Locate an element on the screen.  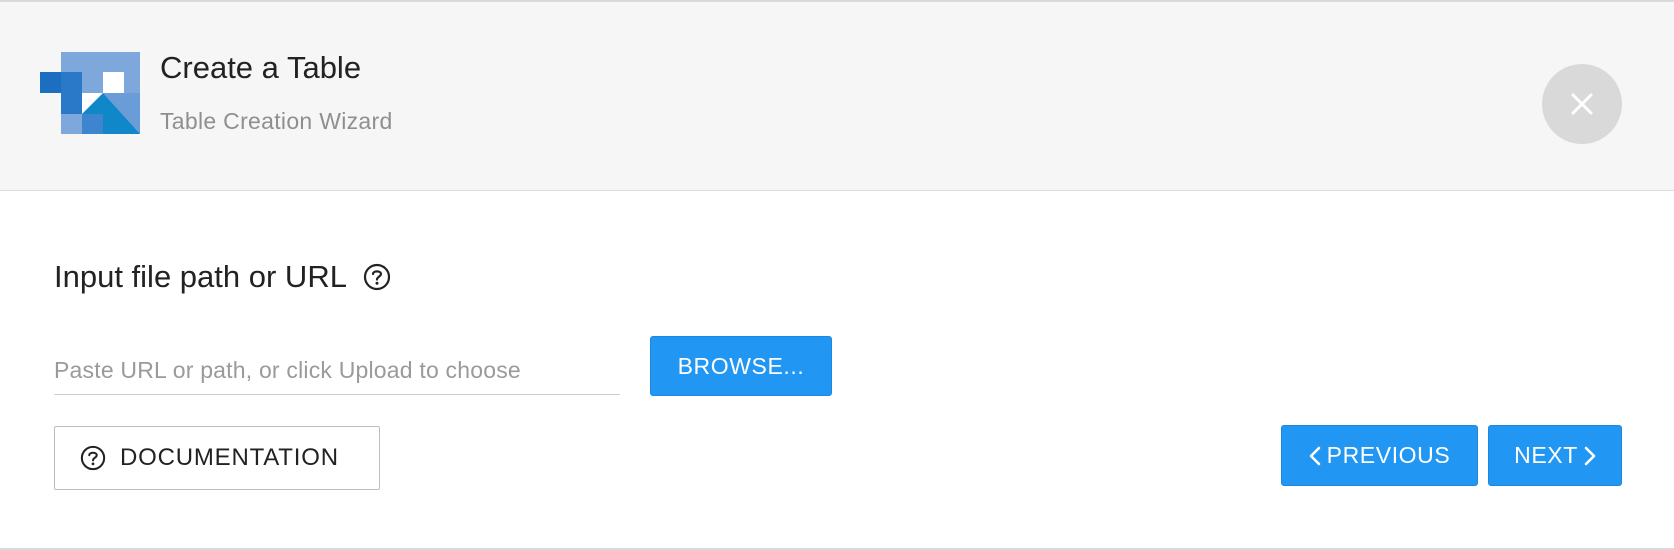
input-section-heading: Input file path or URL is located at coordinates (222, 277).